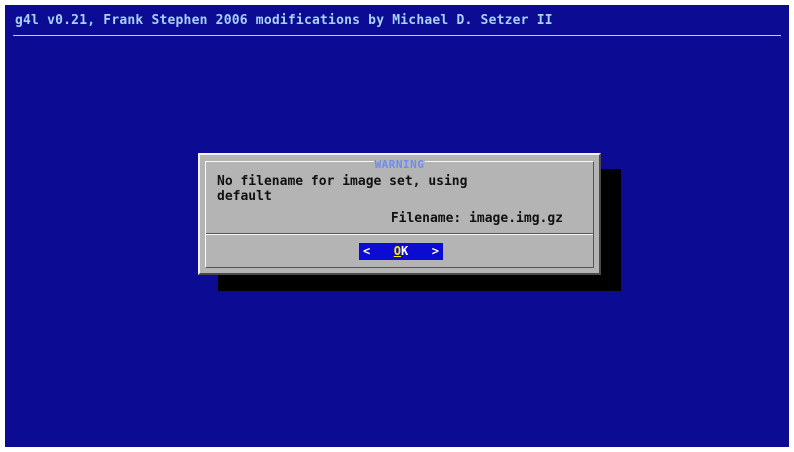  What do you see at coordinates (405, 251) in the screenshot?
I see `ok-button-label-rest: K` at bounding box center [405, 251].